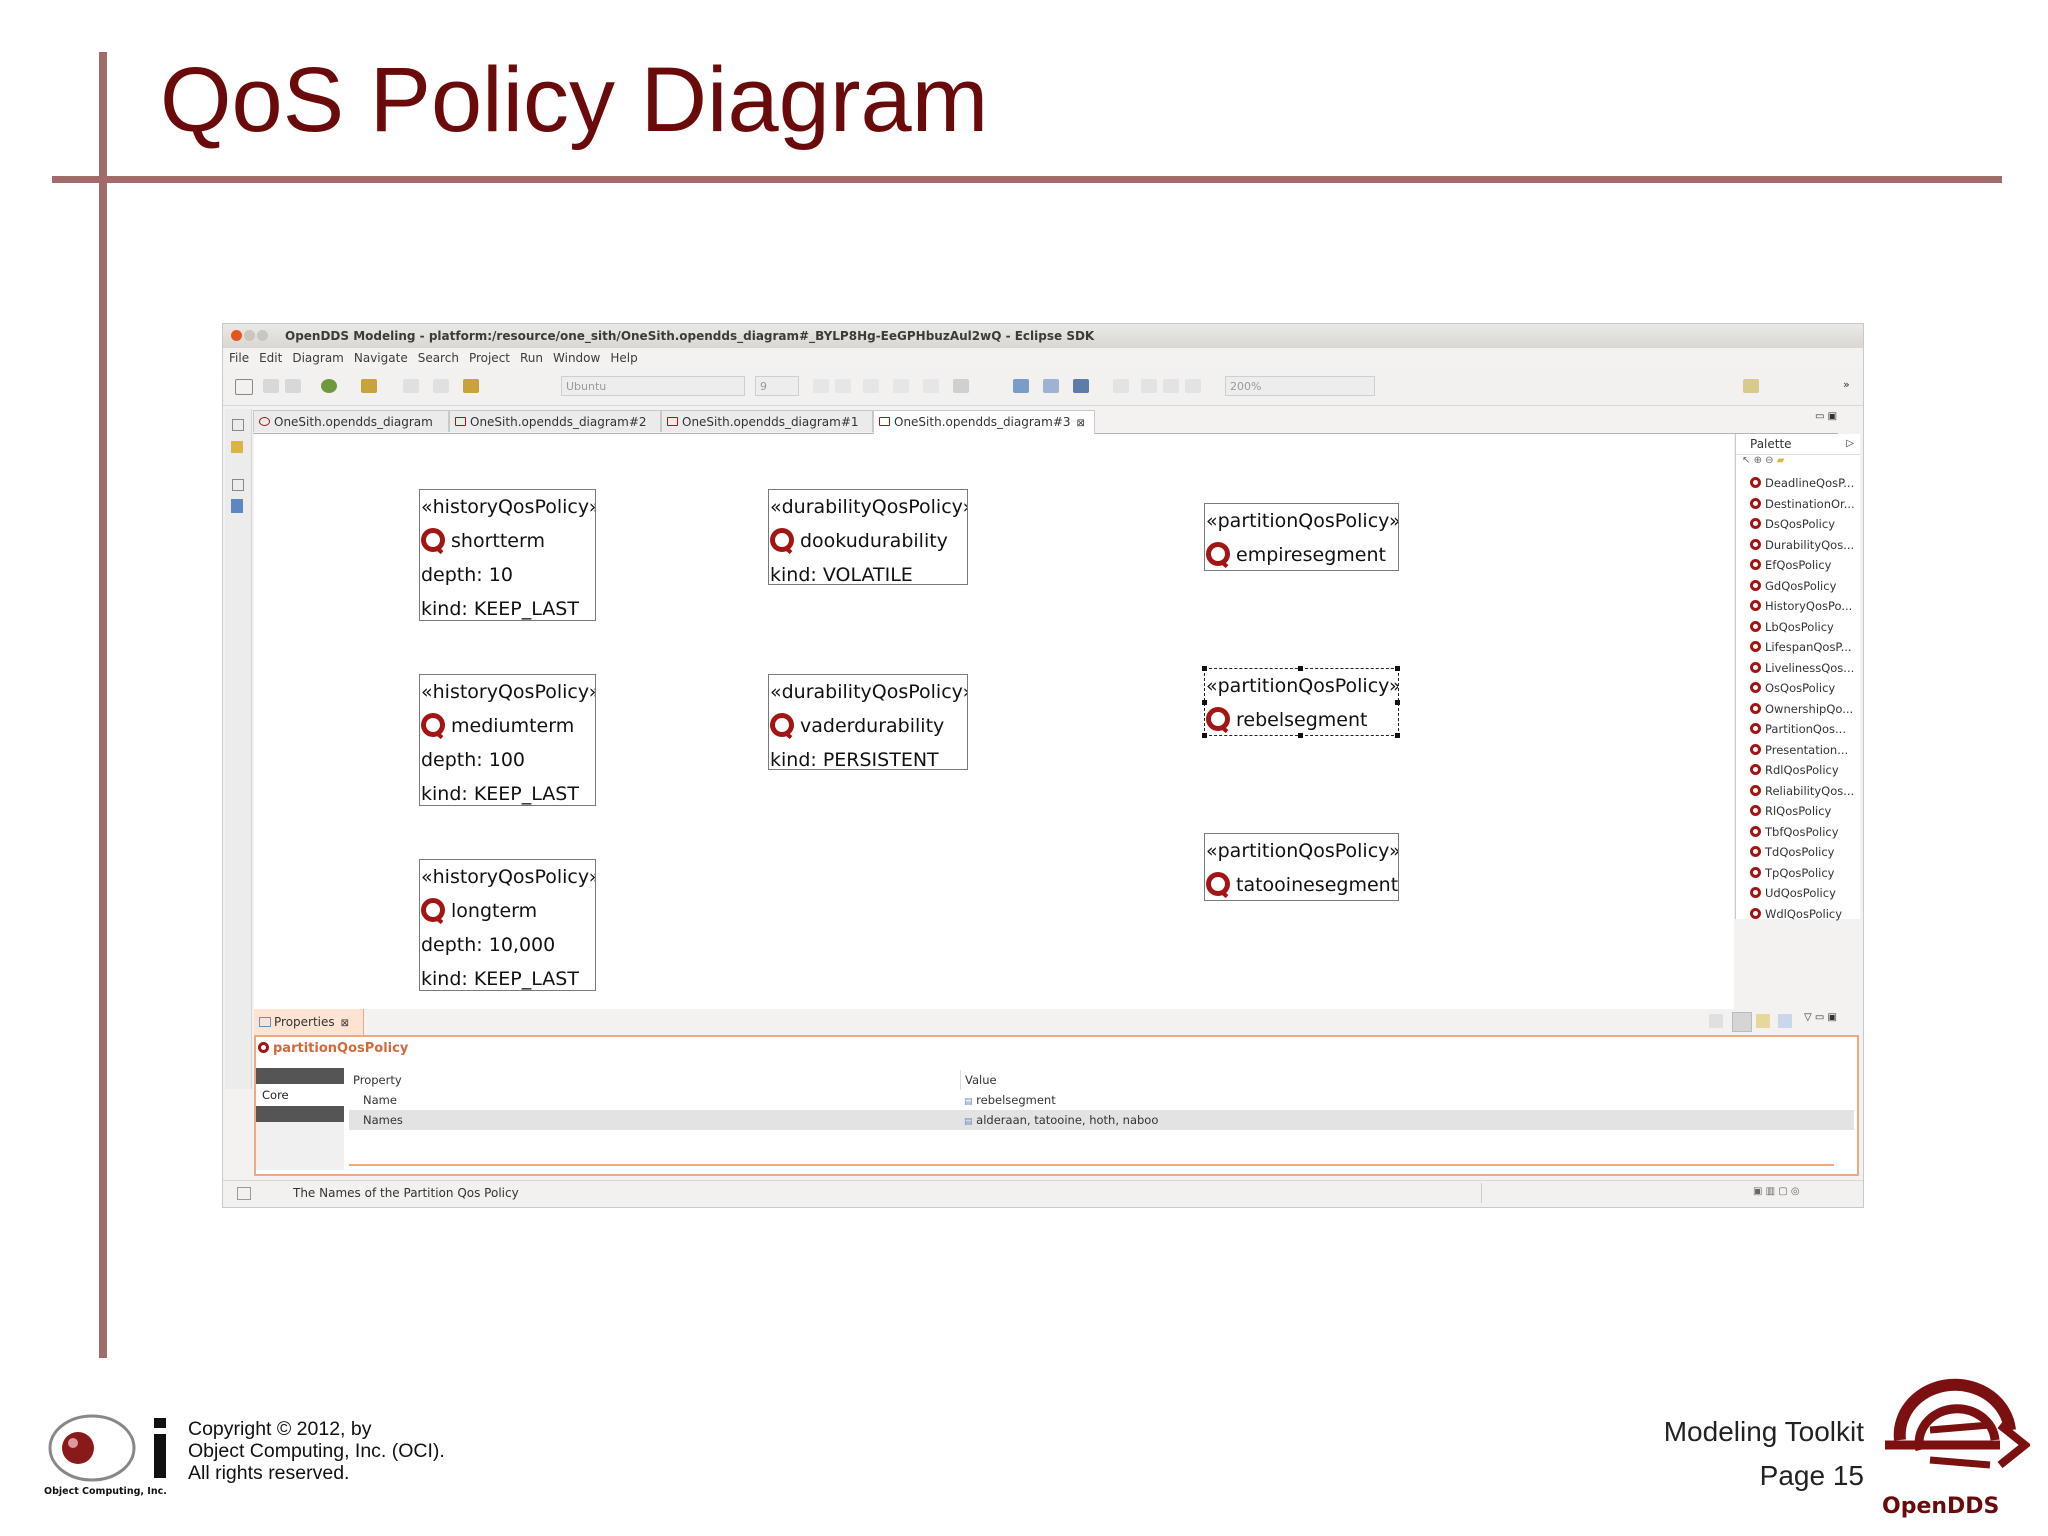  Describe the element at coordinates (1081, 386) in the screenshot. I see `align-icon` at that location.